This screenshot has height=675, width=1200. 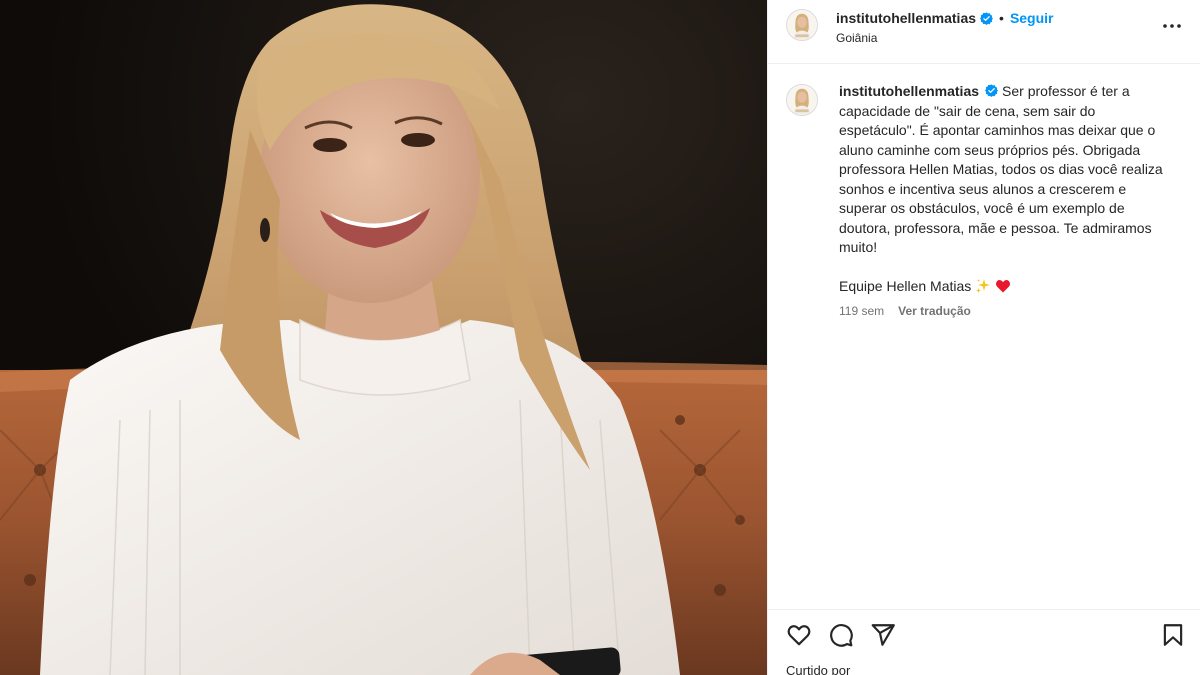 I want to click on caption-signature: Equipe Hellen Matias, so click(x=1006, y=287).